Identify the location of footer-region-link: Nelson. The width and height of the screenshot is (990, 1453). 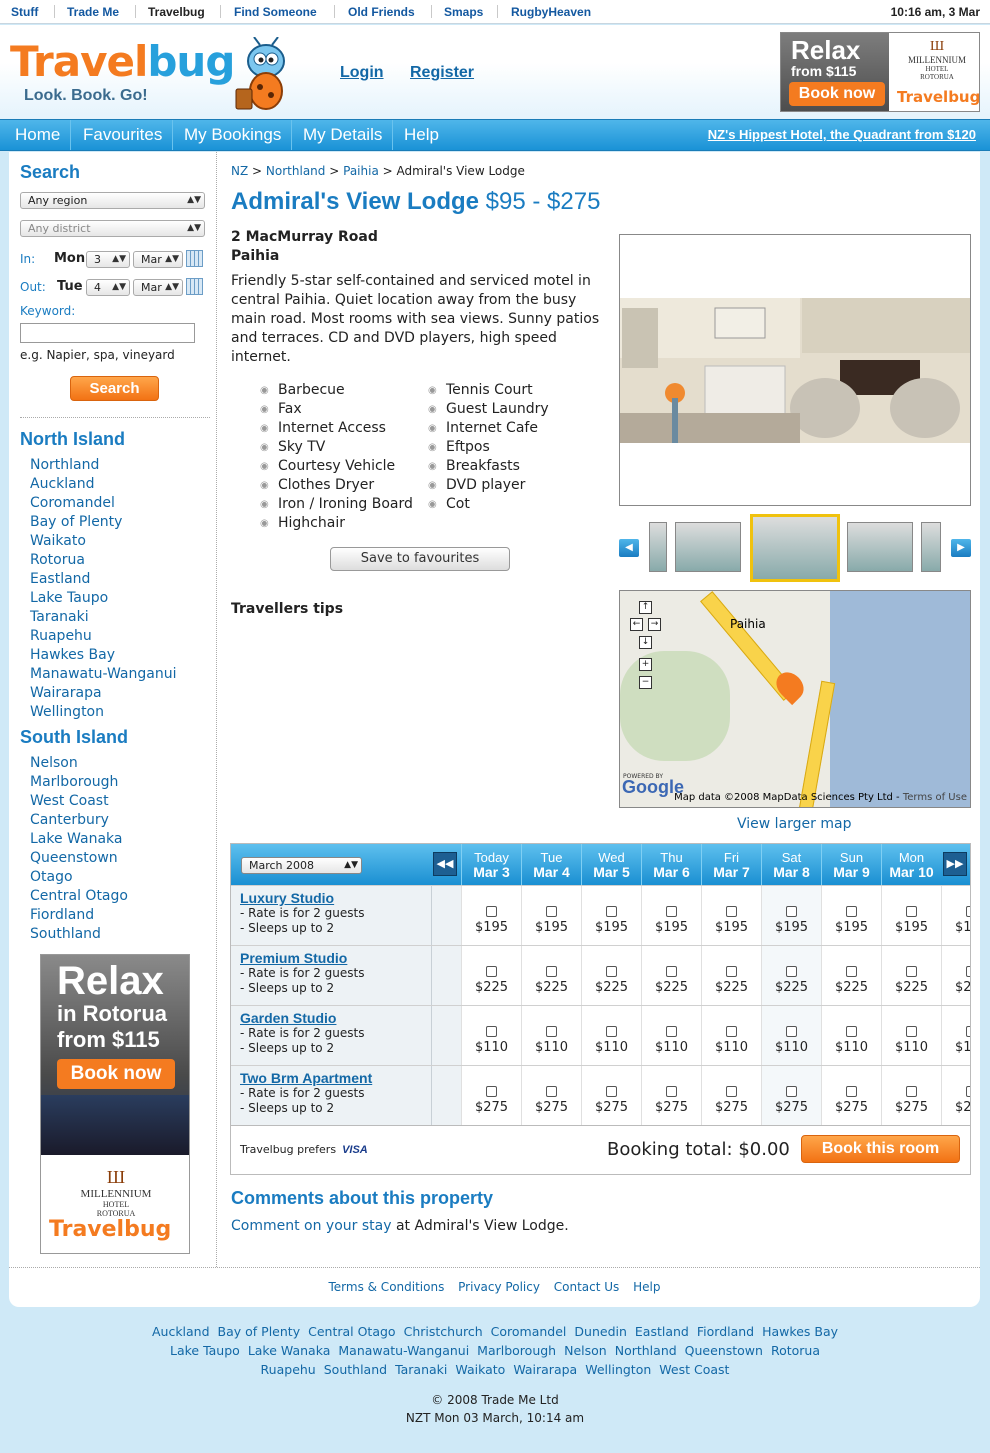
(585, 1350).